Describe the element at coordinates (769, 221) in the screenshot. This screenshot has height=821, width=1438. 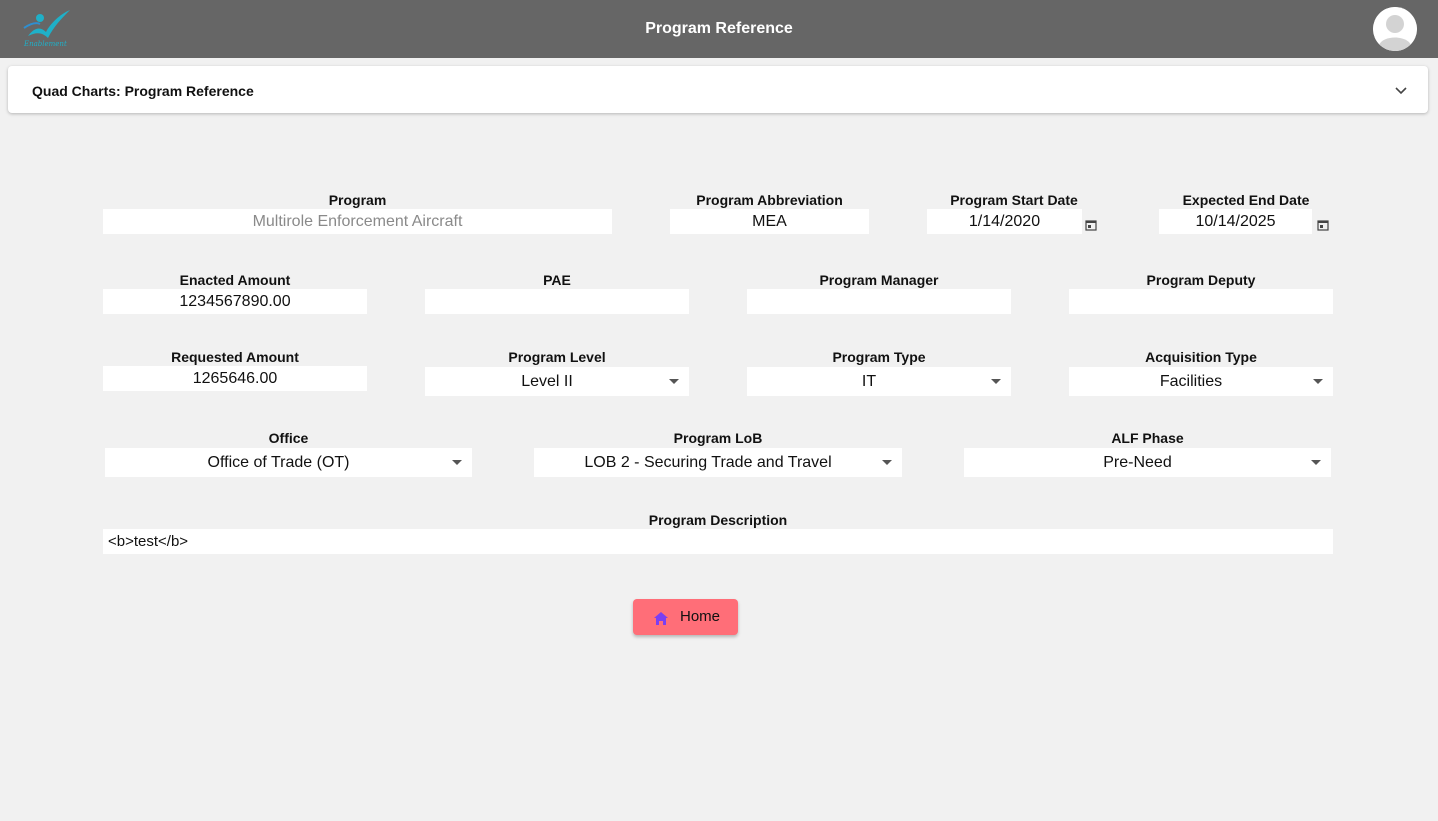
I see `program-abbreviation-field: MEA` at that location.